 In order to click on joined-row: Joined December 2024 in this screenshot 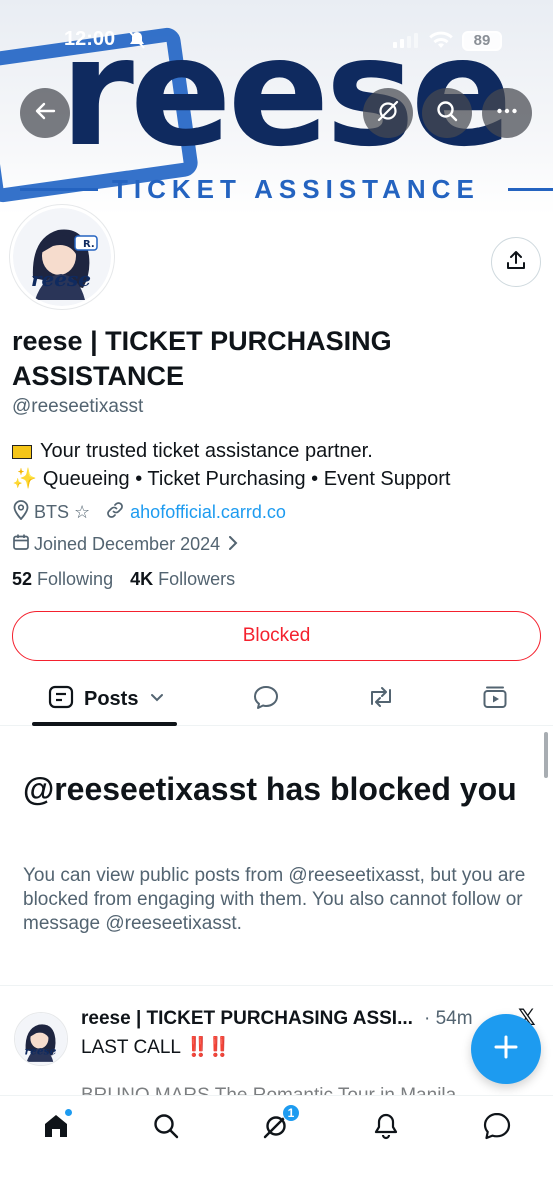, I will do `click(125, 544)`.